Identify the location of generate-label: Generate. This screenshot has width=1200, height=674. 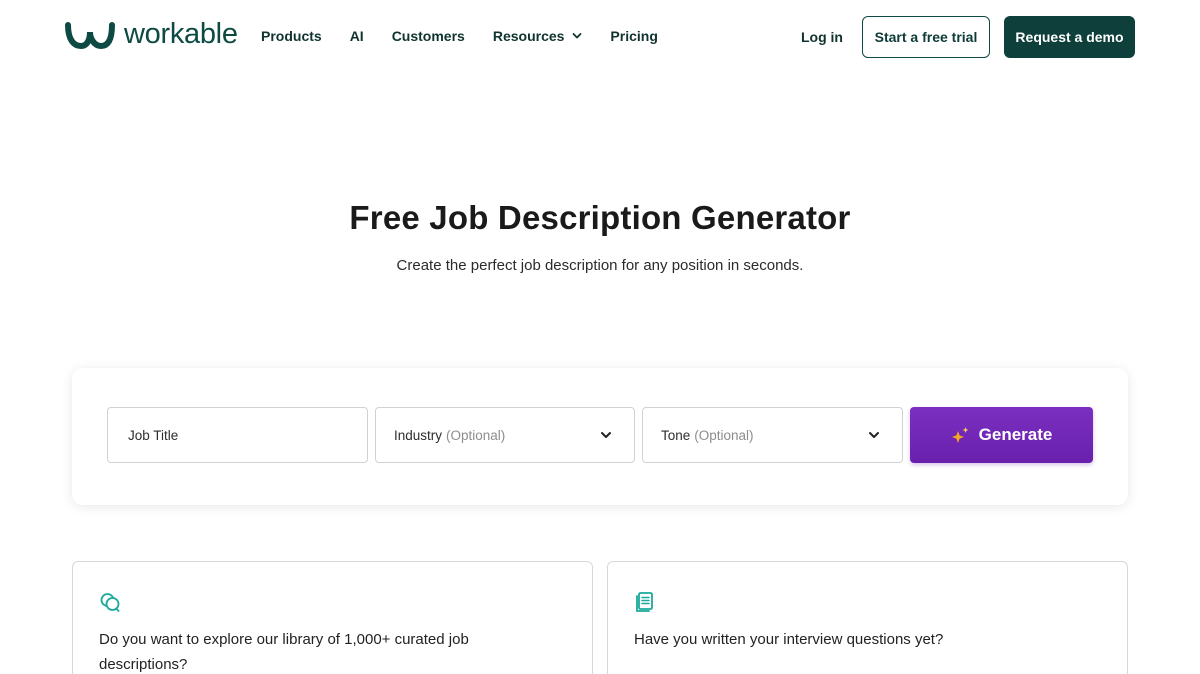
(1015, 434).